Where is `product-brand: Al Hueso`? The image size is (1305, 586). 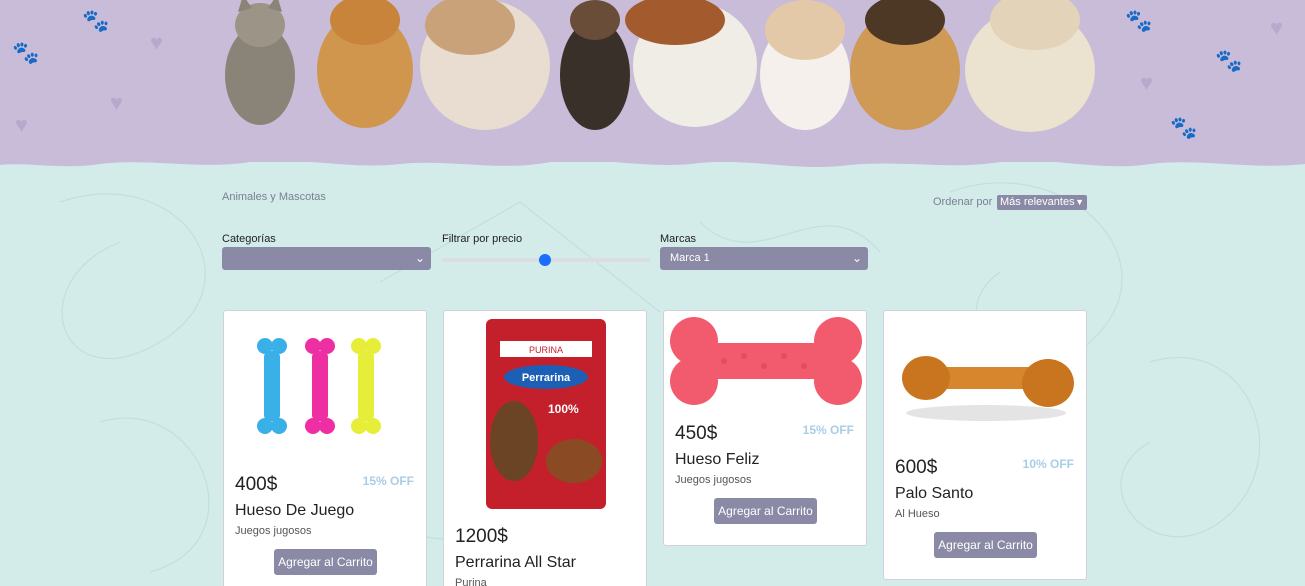
product-brand: Al Hueso is located at coordinates (917, 514).